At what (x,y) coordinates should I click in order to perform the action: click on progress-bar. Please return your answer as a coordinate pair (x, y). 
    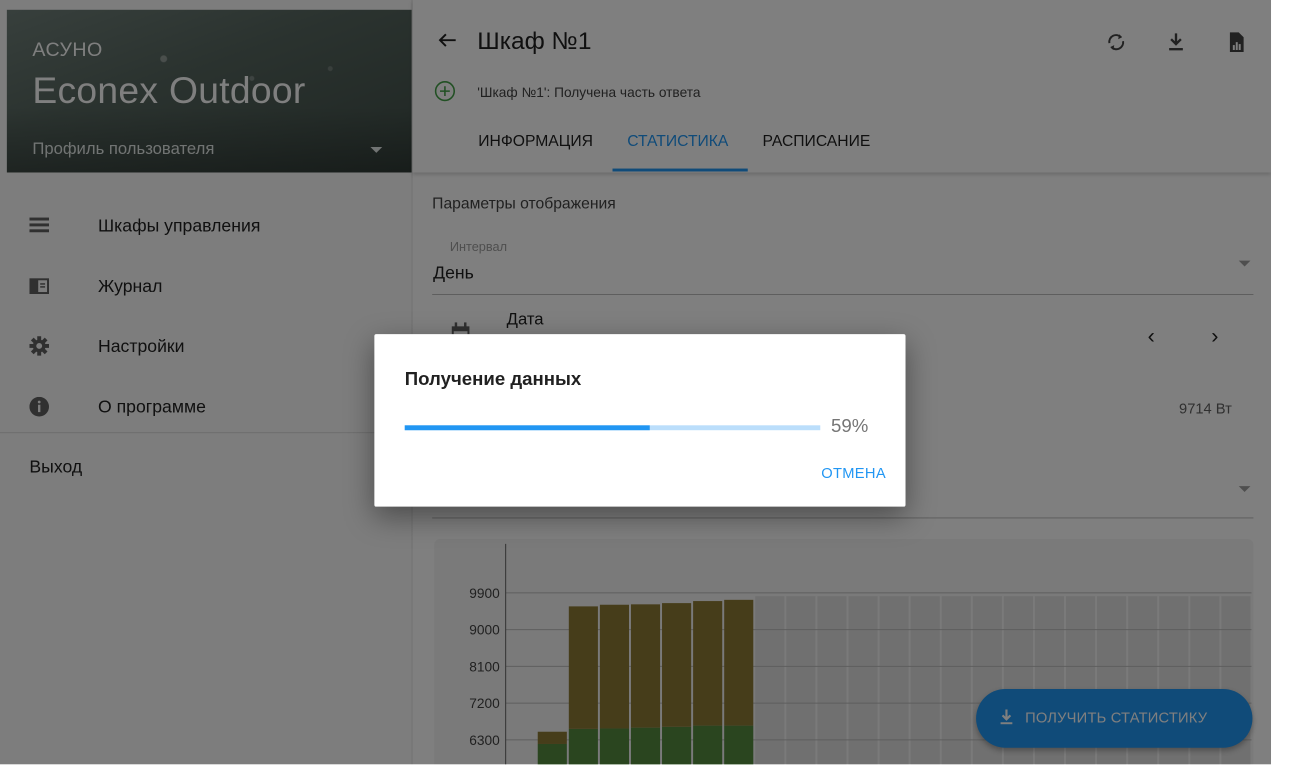
    Looking at the image, I should click on (612, 428).